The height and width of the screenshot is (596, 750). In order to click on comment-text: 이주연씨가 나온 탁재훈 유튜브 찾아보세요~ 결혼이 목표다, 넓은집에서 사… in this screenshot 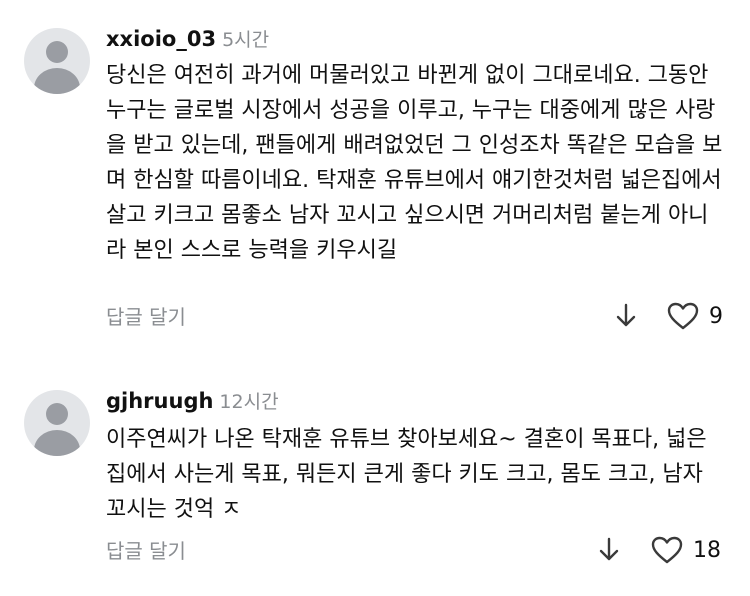, I will do `click(406, 474)`.